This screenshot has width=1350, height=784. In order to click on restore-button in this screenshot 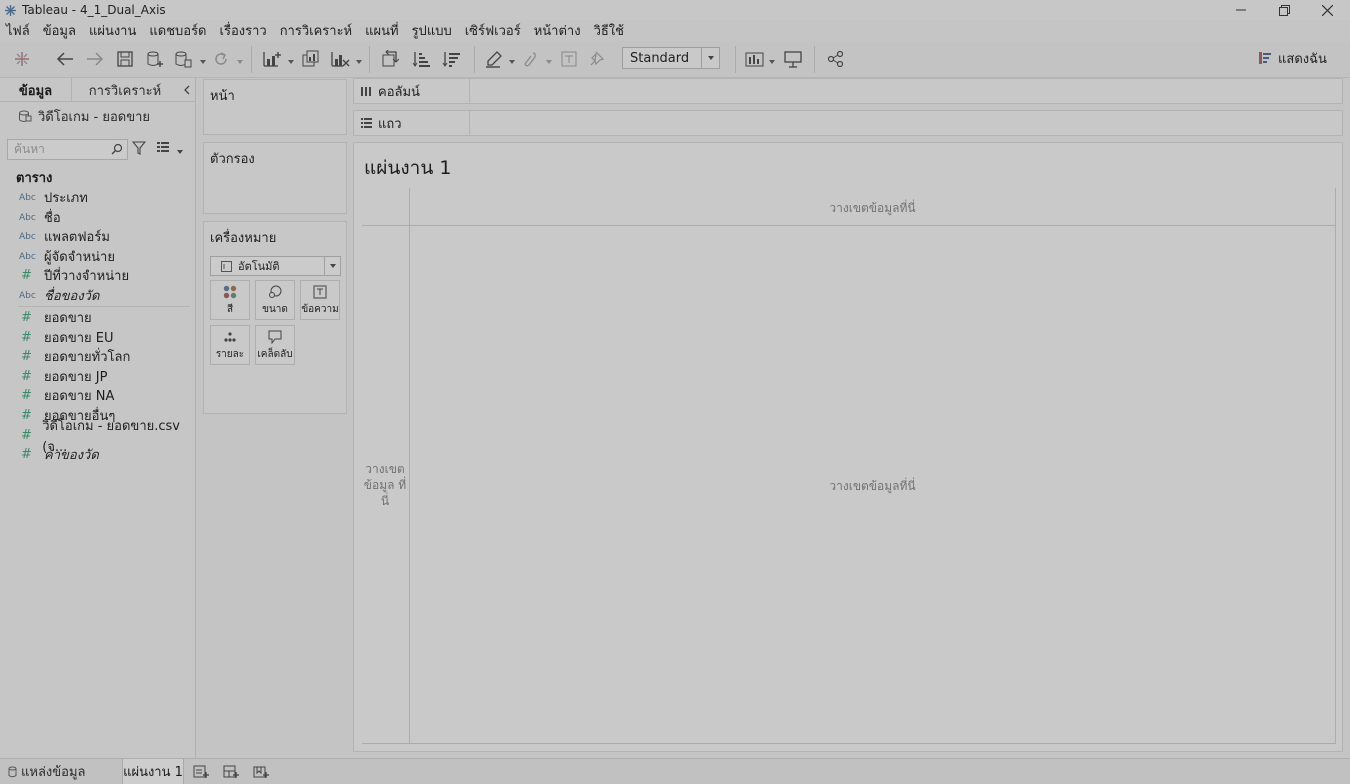, I will do `click(1284, 10)`.